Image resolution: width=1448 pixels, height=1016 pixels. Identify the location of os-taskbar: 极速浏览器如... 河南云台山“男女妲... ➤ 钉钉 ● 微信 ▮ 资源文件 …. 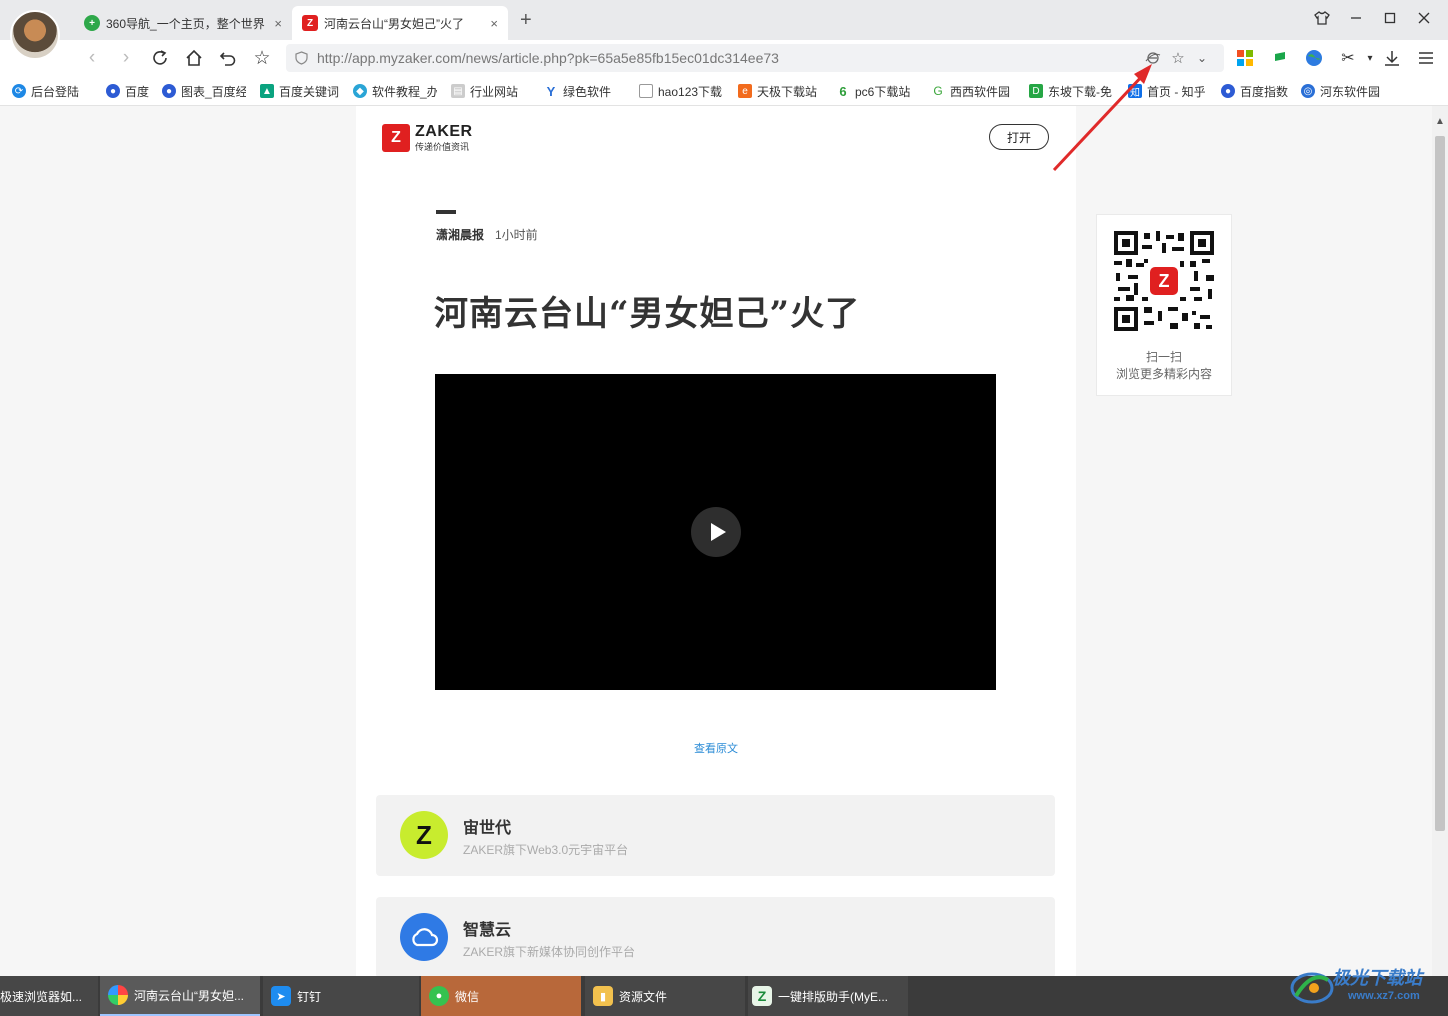
(724, 996).